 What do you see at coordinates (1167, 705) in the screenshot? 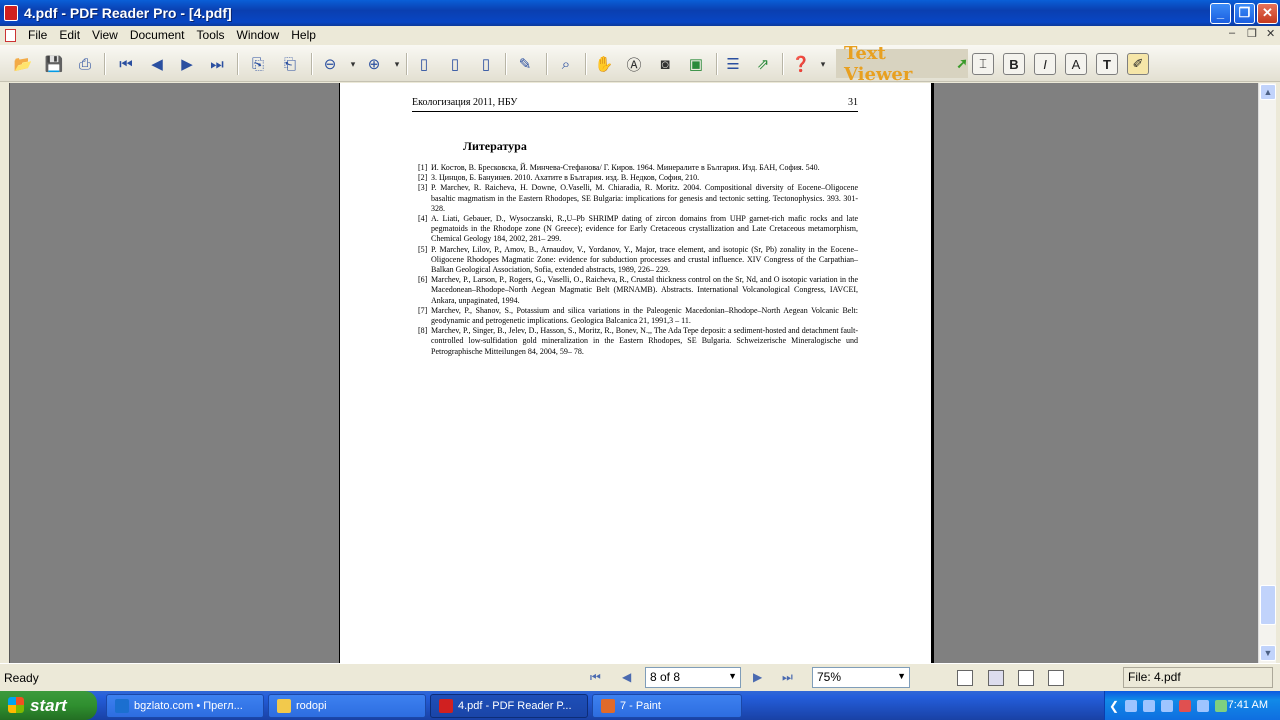
I see `bluetooth-icon` at bounding box center [1167, 705].